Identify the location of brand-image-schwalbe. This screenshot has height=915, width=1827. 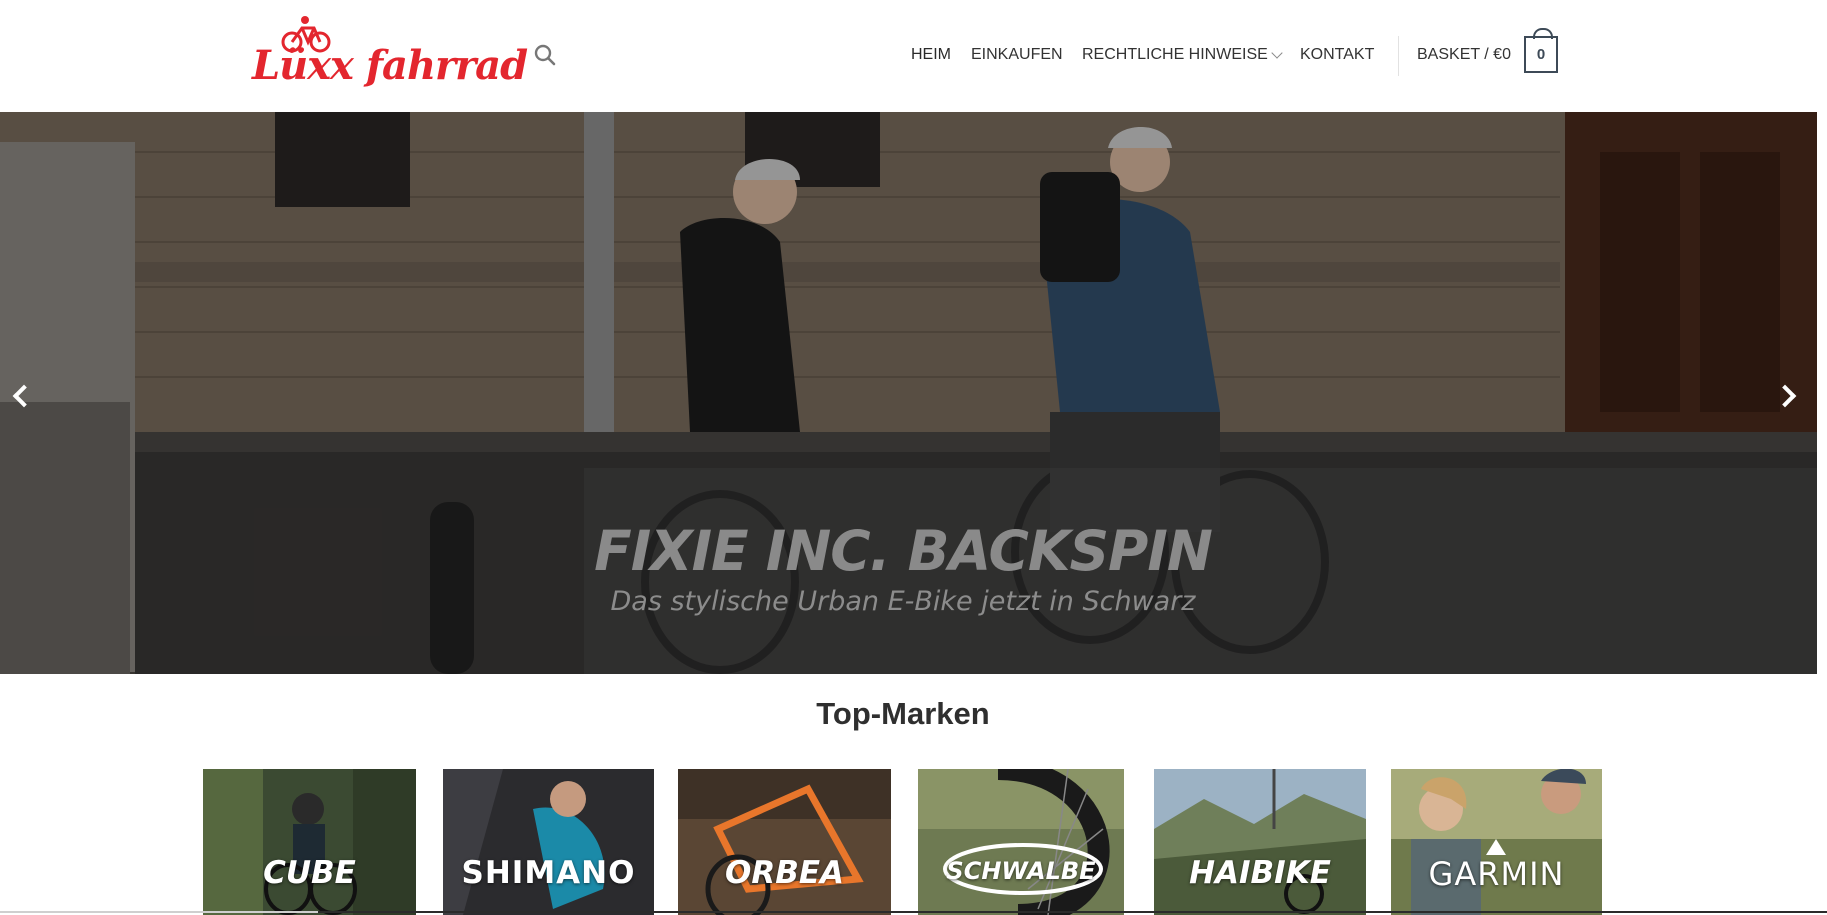
(1021, 842).